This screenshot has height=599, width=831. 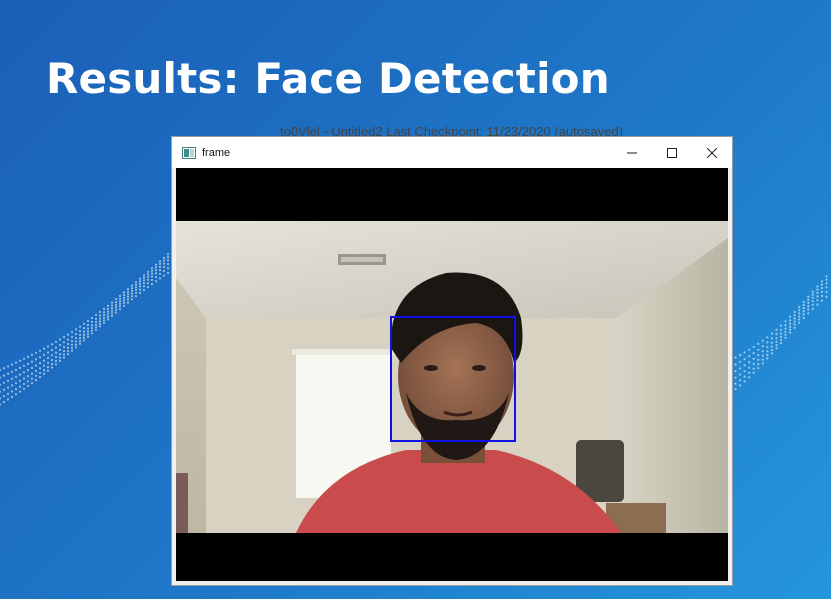 I want to click on close-icon, so click(x=712, y=152).